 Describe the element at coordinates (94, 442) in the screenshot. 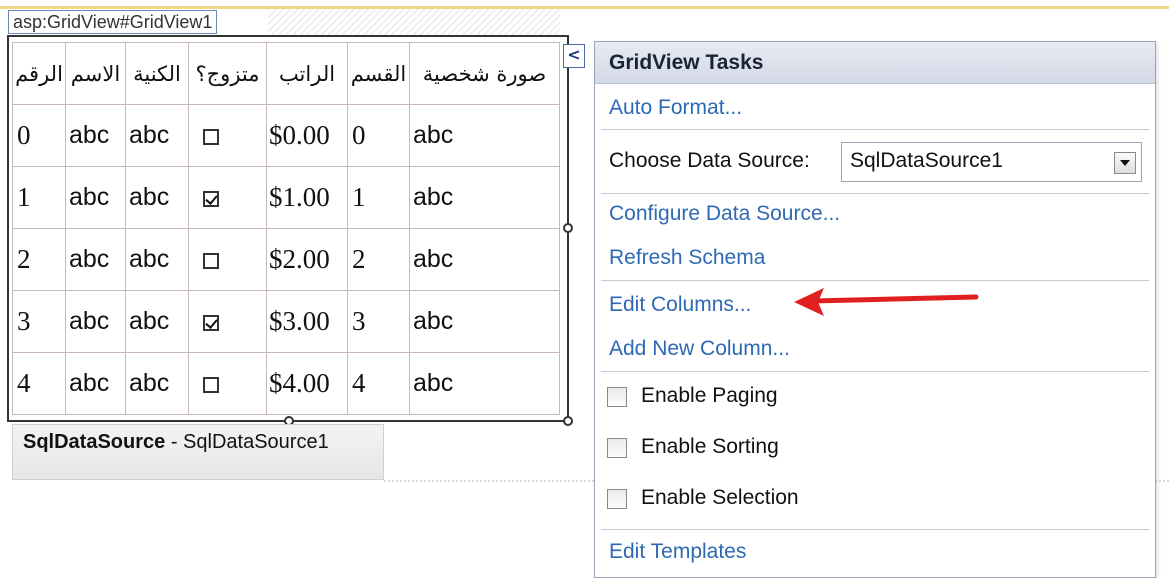

I see `sqldatasource-type: SqlDataSource` at that location.